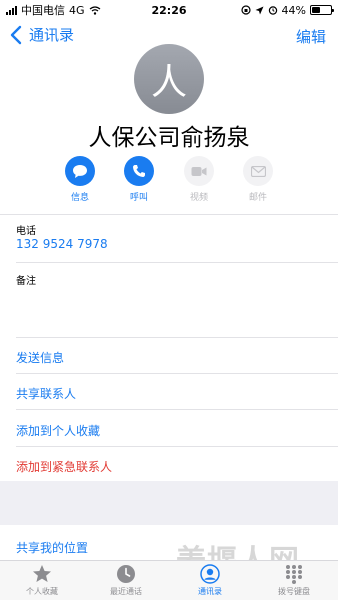  Describe the element at coordinates (42, 591) in the screenshot. I see `tab-favorites-label: 个人收藏` at that location.